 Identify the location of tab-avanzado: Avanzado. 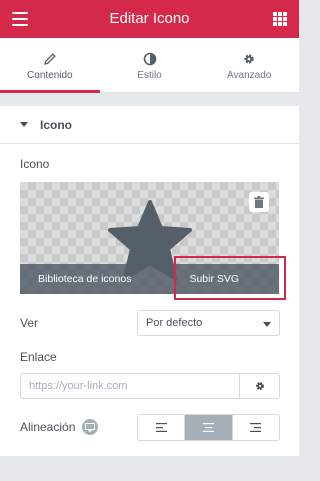
(249, 65).